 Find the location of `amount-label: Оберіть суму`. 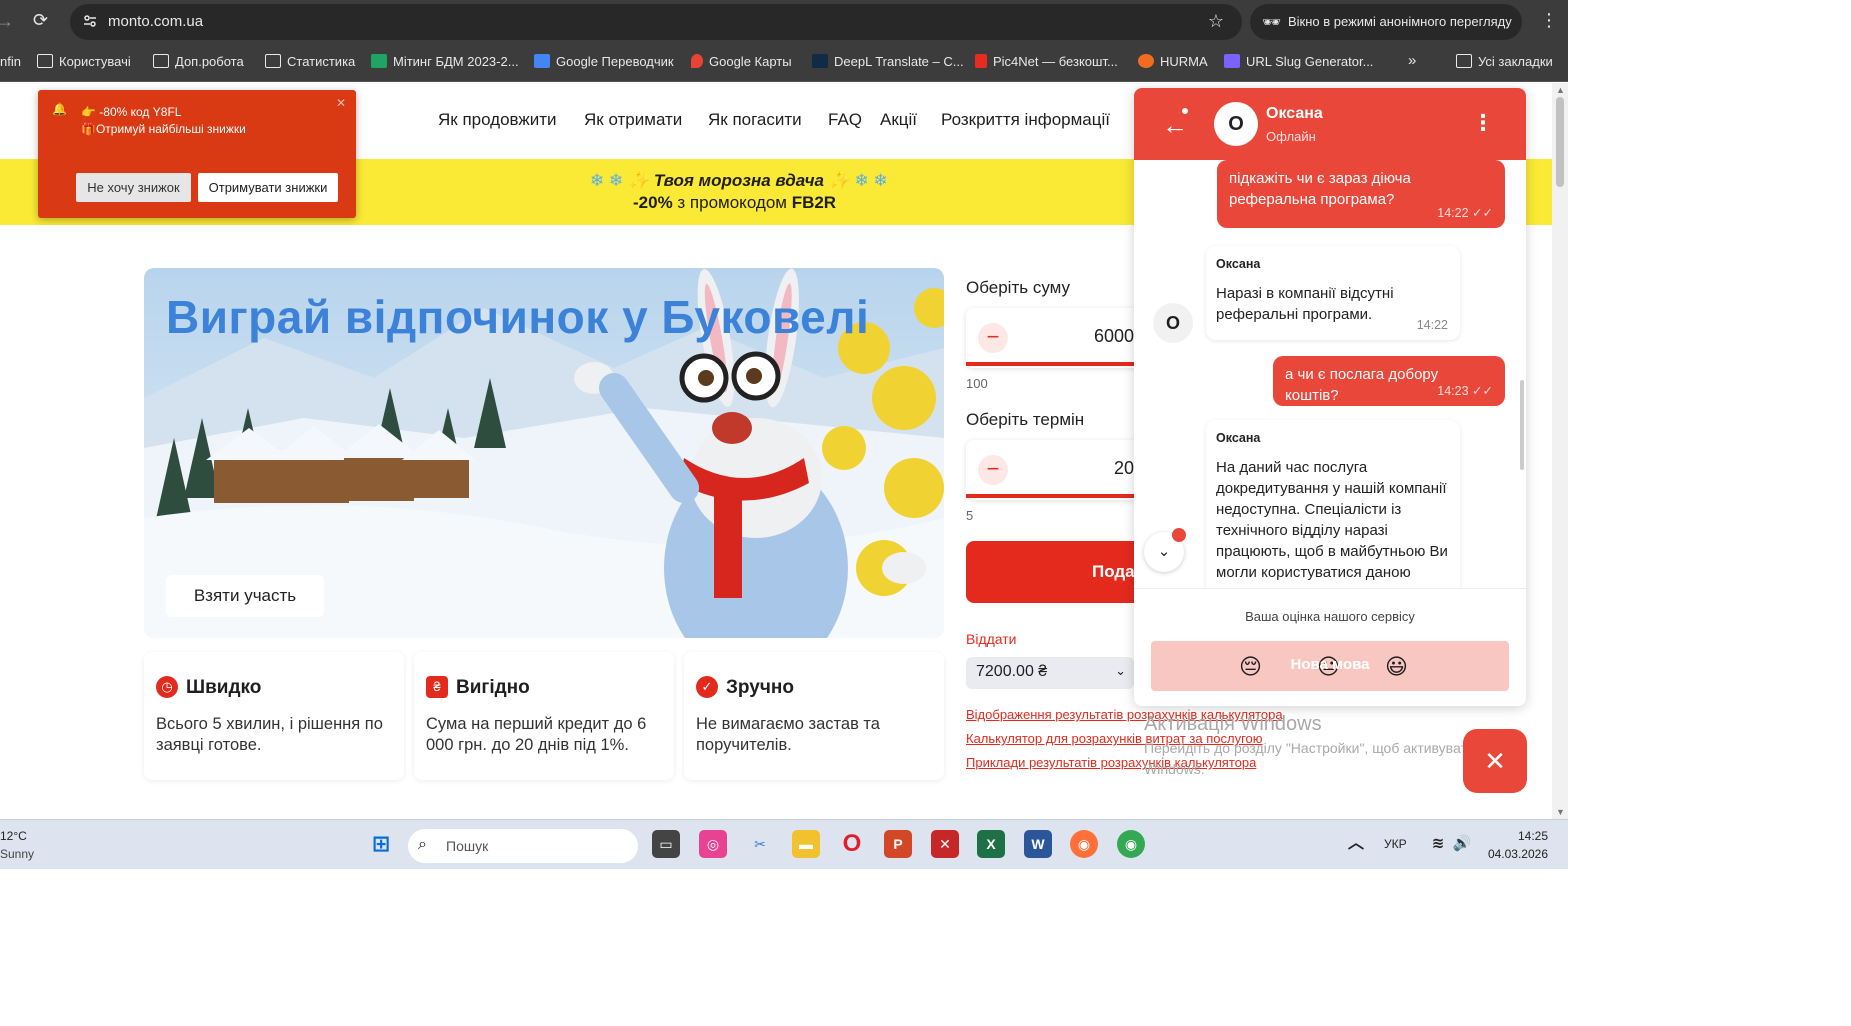

amount-label: Оберіть суму is located at coordinates (1018, 287).